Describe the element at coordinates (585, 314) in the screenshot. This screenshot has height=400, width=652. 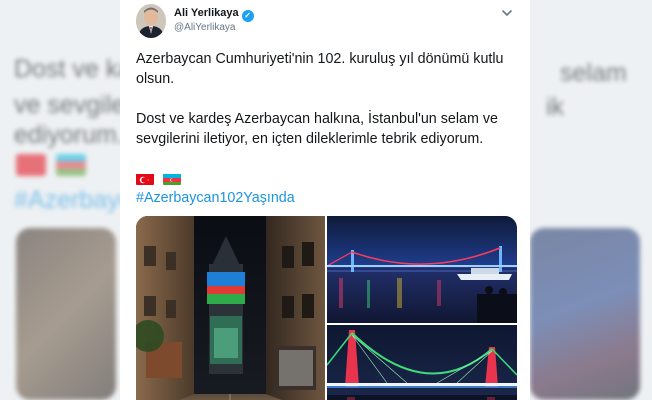
I see `bg-photo-right` at that location.